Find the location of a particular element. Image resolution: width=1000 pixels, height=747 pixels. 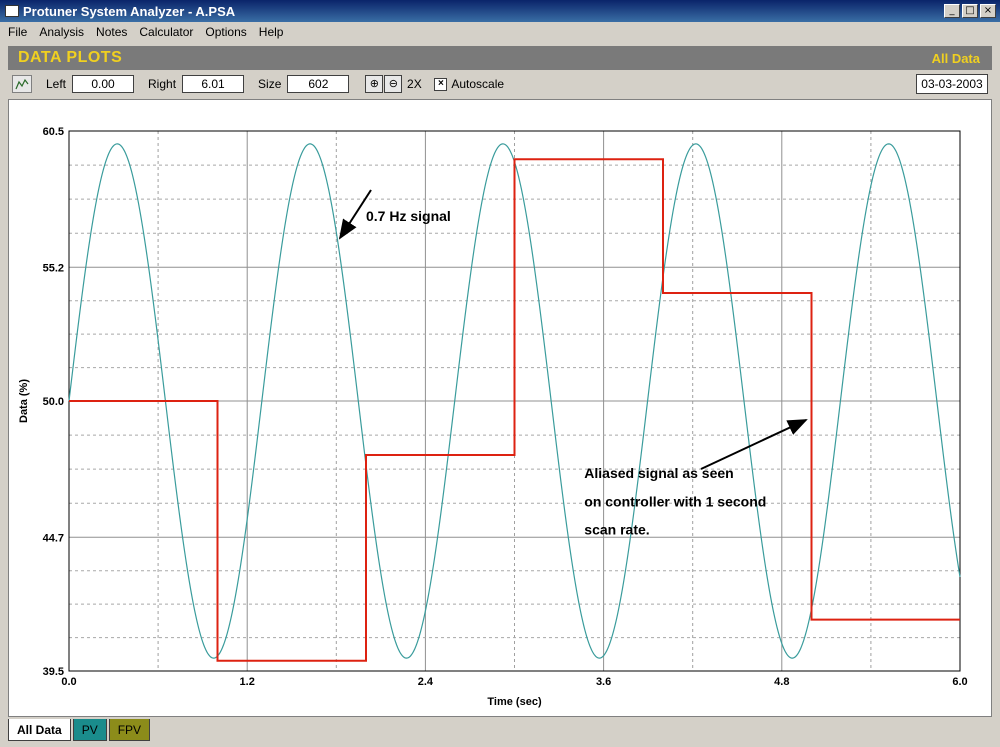

tab-pv: PV is located at coordinates (89, 730).